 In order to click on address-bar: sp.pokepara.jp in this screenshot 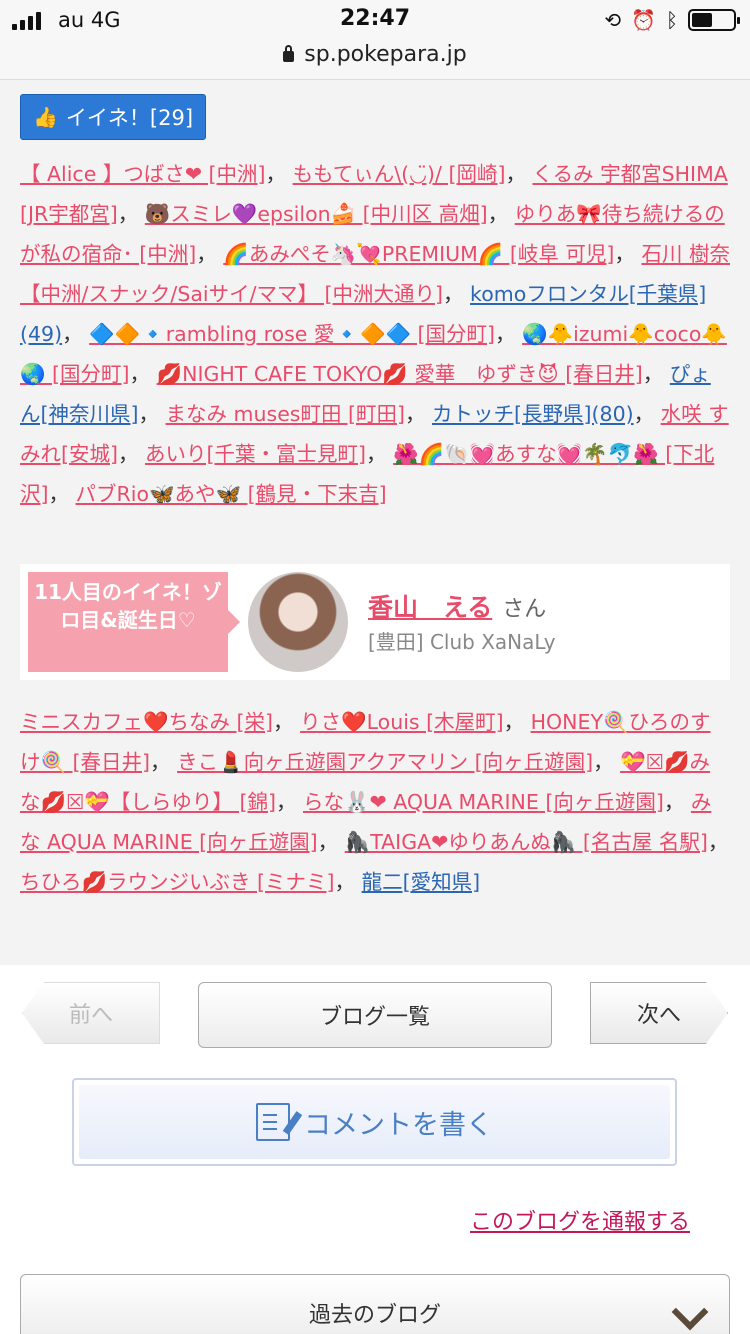, I will do `click(375, 54)`.